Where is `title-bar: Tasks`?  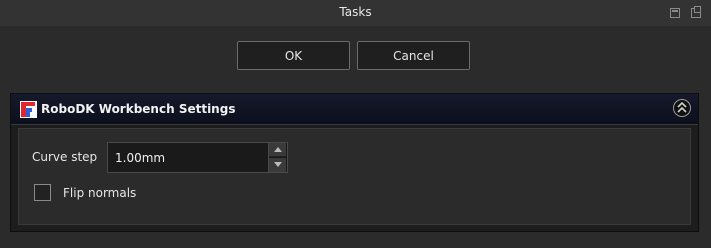
title-bar: Tasks is located at coordinates (355, 13).